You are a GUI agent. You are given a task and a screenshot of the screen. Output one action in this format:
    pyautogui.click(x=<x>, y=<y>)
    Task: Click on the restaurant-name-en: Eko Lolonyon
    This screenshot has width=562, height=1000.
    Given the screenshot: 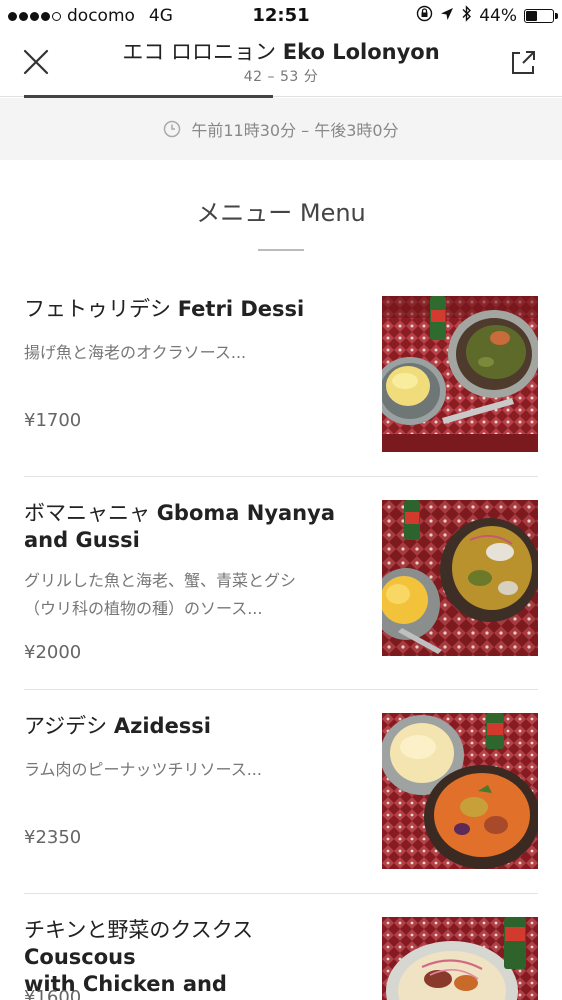 What is the action you would take?
    pyautogui.click(x=361, y=52)
    